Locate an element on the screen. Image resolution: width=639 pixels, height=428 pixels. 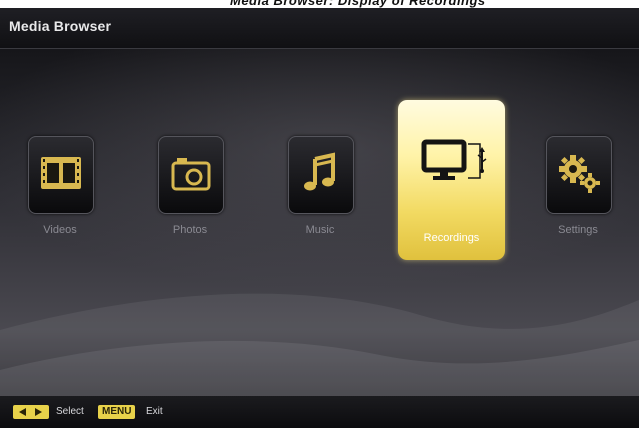
menu-label-videos: Videos is located at coordinates (60, 230).